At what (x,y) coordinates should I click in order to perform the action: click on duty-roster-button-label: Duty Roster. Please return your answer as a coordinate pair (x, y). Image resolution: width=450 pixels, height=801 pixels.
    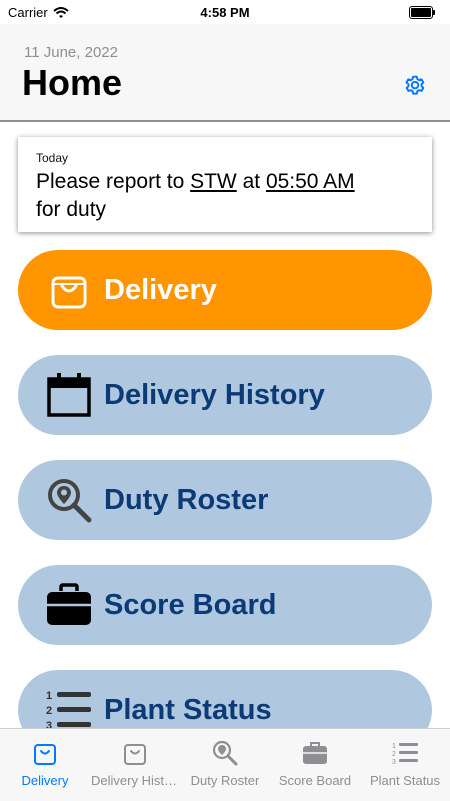
    Looking at the image, I should click on (186, 499).